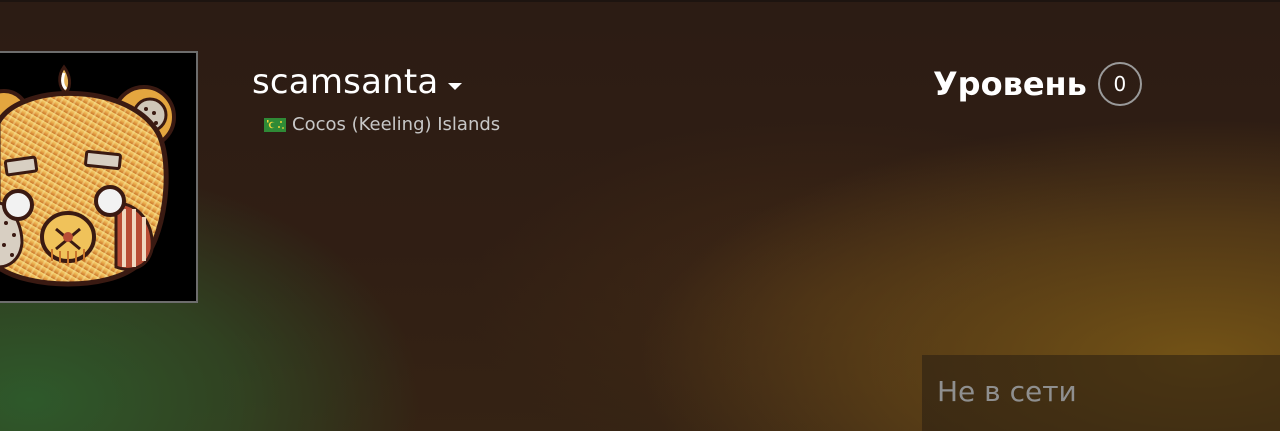  What do you see at coordinates (640, 1) in the screenshot?
I see `header-divider` at bounding box center [640, 1].